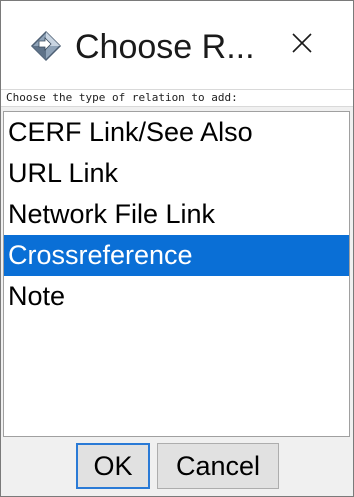 This screenshot has width=354, height=497. Describe the element at coordinates (177, 98) in the screenshot. I see `prompt-label: Choose the type of relation to add:` at that location.